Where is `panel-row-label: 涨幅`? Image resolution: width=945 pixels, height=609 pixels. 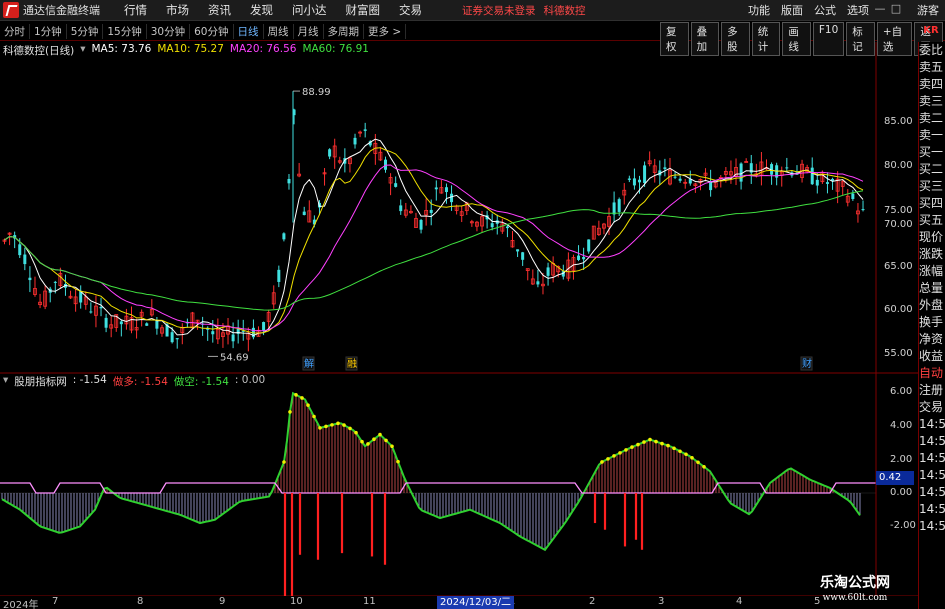 panel-row-label: 涨幅 is located at coordinates (931, 271).